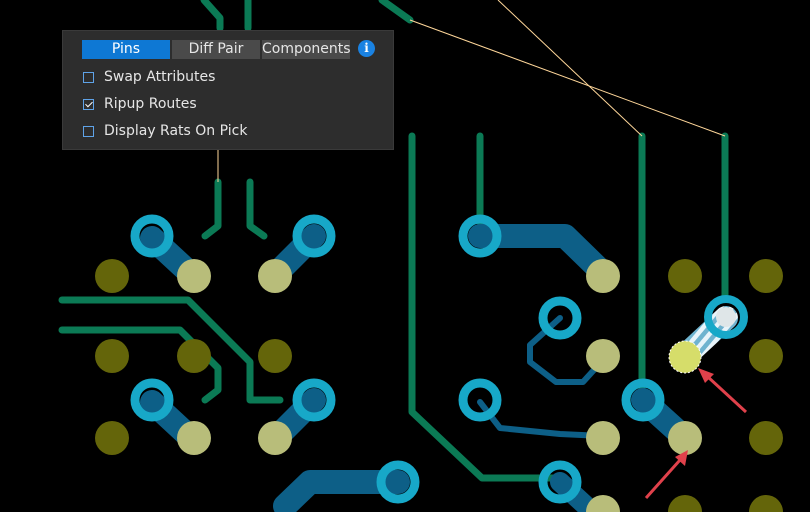 This screenshot has height=512, width=810. I want to click on tab-bar: Pins Diff Pair Components, so click(217, 49).